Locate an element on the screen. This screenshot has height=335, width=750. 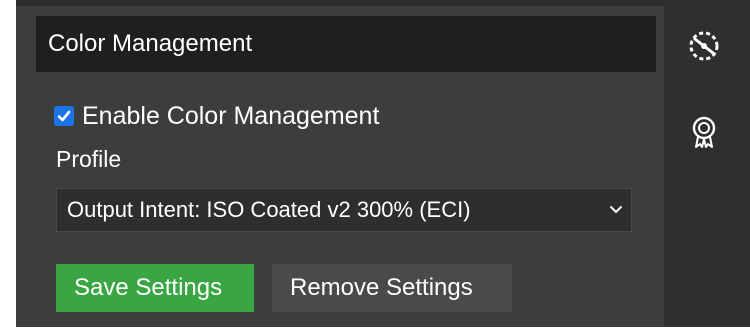
profile-label: Profile is located at coordinates (89, 159).